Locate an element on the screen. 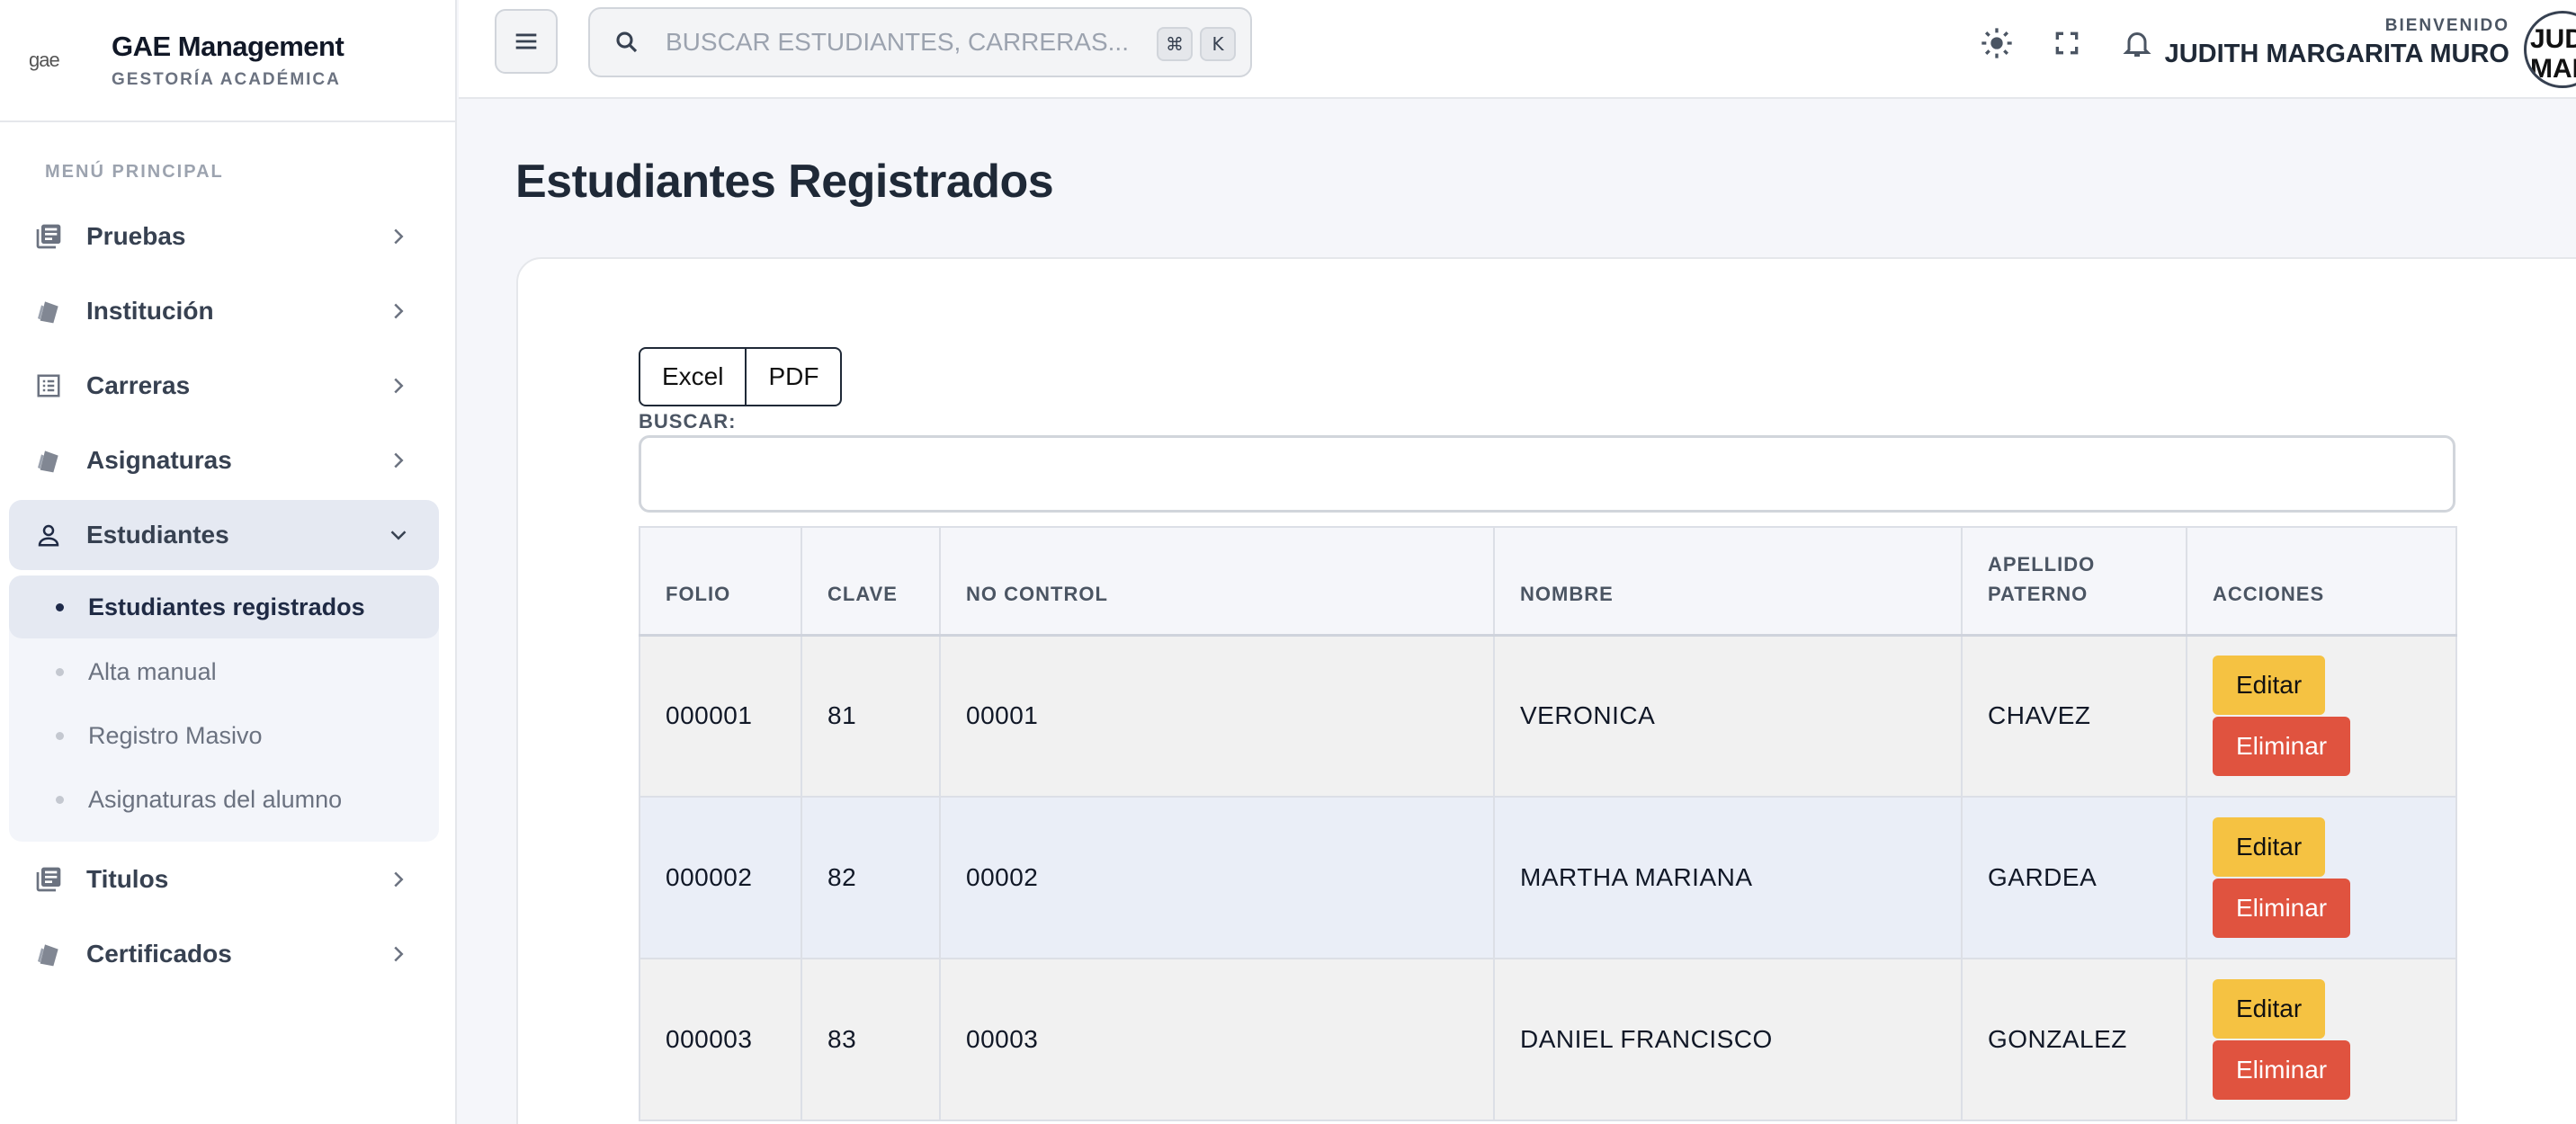 The height and width of the screenshot is (1124, 2576). table-search-input is located at coordinates (1547, 474).